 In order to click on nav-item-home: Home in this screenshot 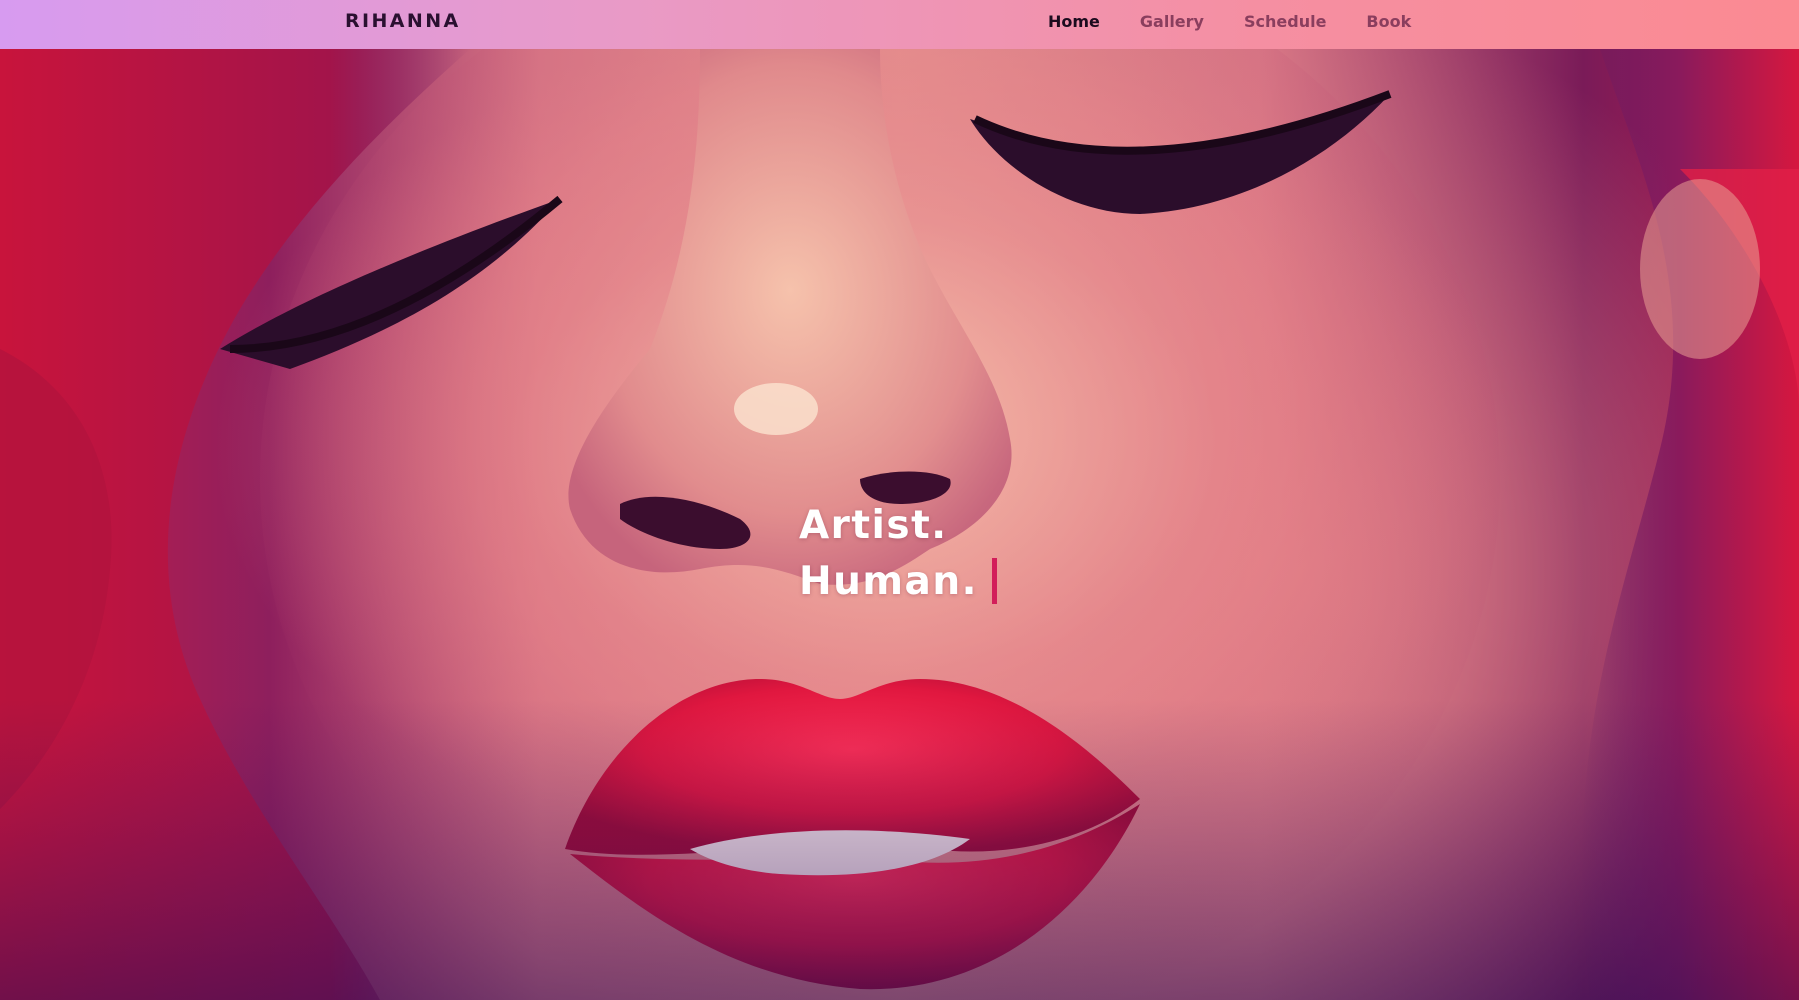, I will do `click(1074, 21)`.